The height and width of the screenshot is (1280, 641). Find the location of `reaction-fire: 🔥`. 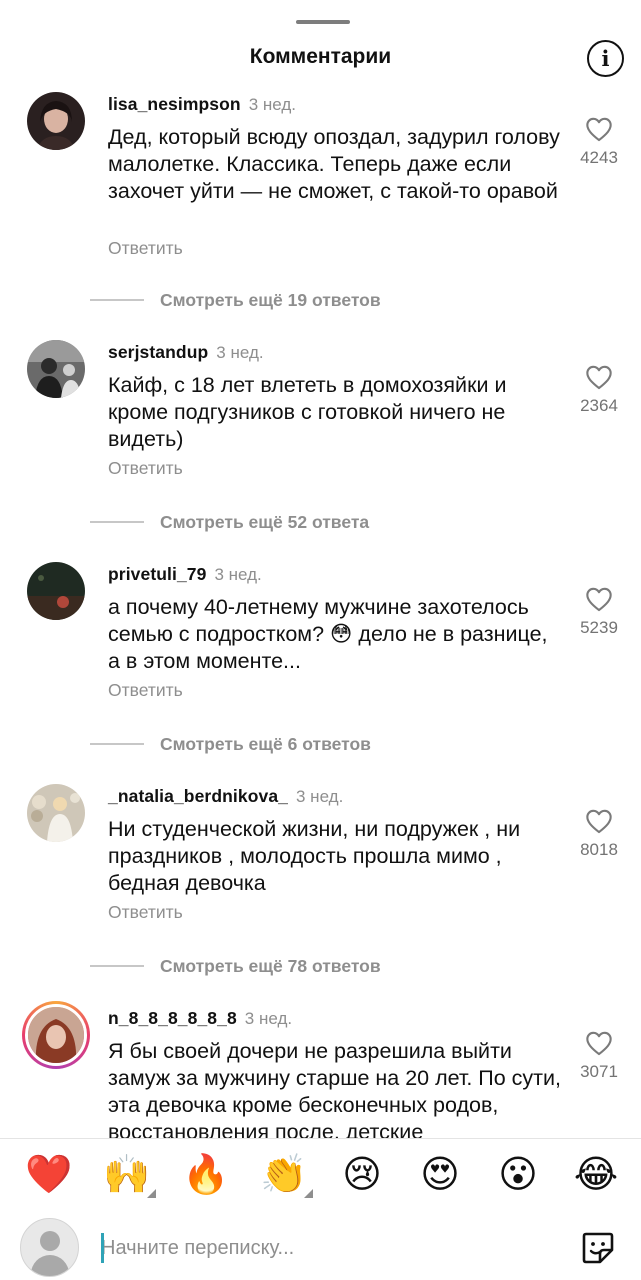

reaction-fire: 🔥 is located at coordinates (206, 1175).